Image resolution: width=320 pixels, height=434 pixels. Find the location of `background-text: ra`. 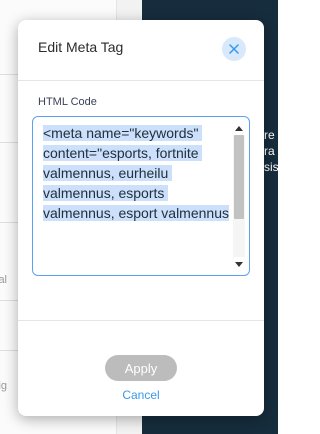

background-text: ra is located at coordinates (269, 151).